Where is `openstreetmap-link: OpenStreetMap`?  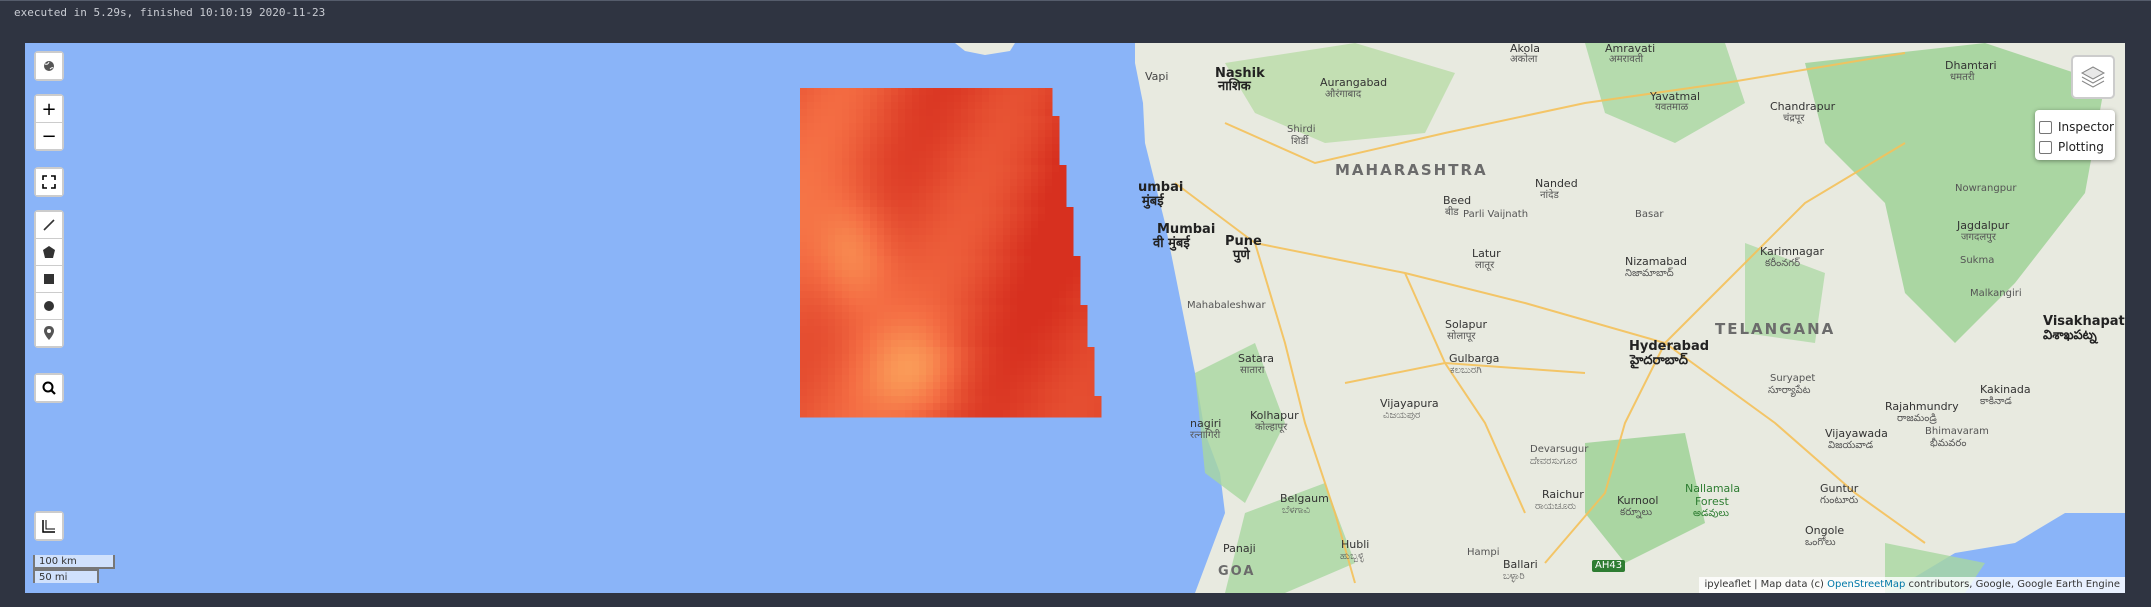
openstreetmap-link: OpenStreetMap is located at coordinates (1866, 584).